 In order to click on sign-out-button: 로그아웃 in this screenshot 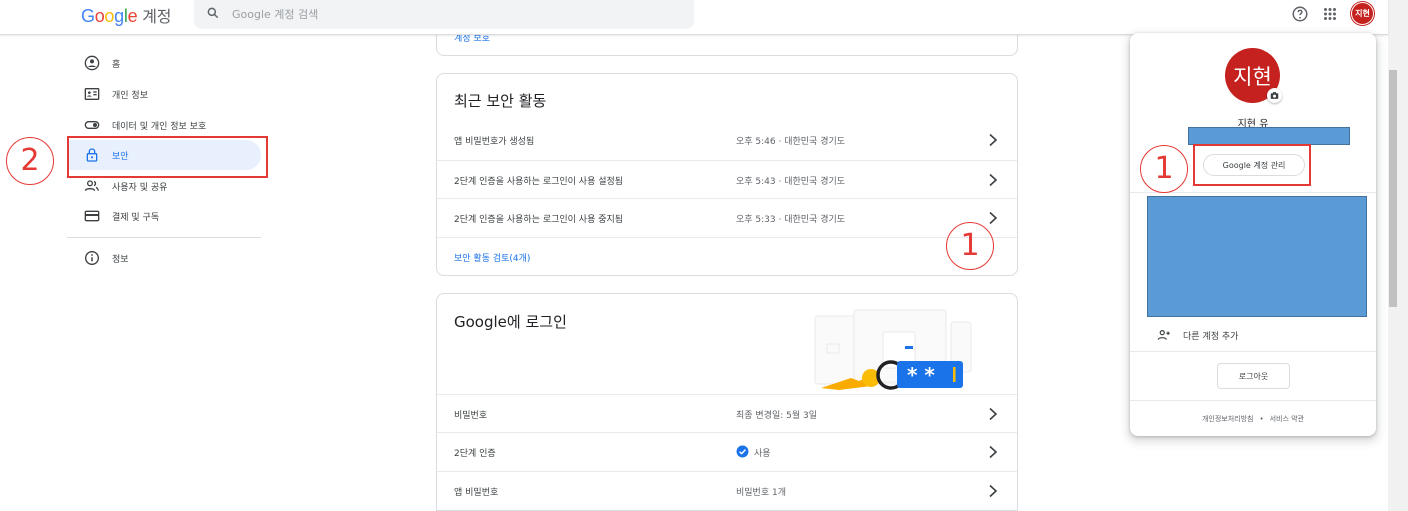, I will do `click(1253, 376)`.